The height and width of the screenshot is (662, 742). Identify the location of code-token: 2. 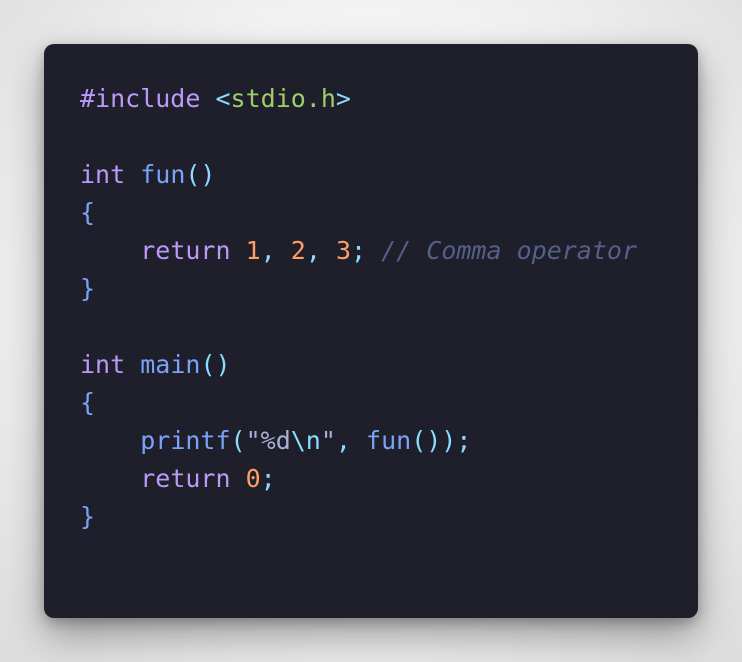
(298, 250).